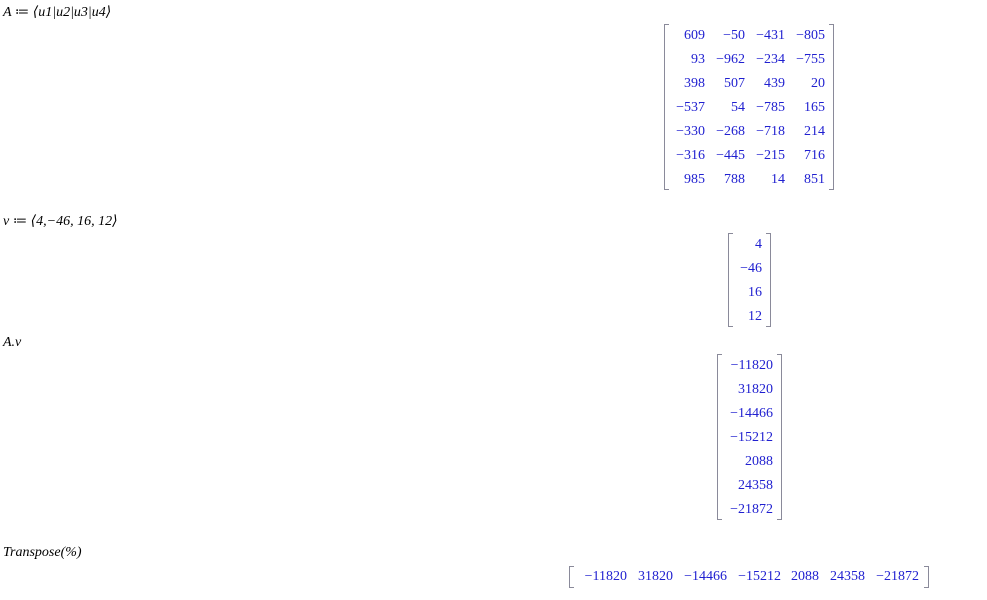 This screenshot has width=987, height=600. Describe the element at coordinates (738, 107) in the screenshot. I see `matrix-cell: 54` at that location.